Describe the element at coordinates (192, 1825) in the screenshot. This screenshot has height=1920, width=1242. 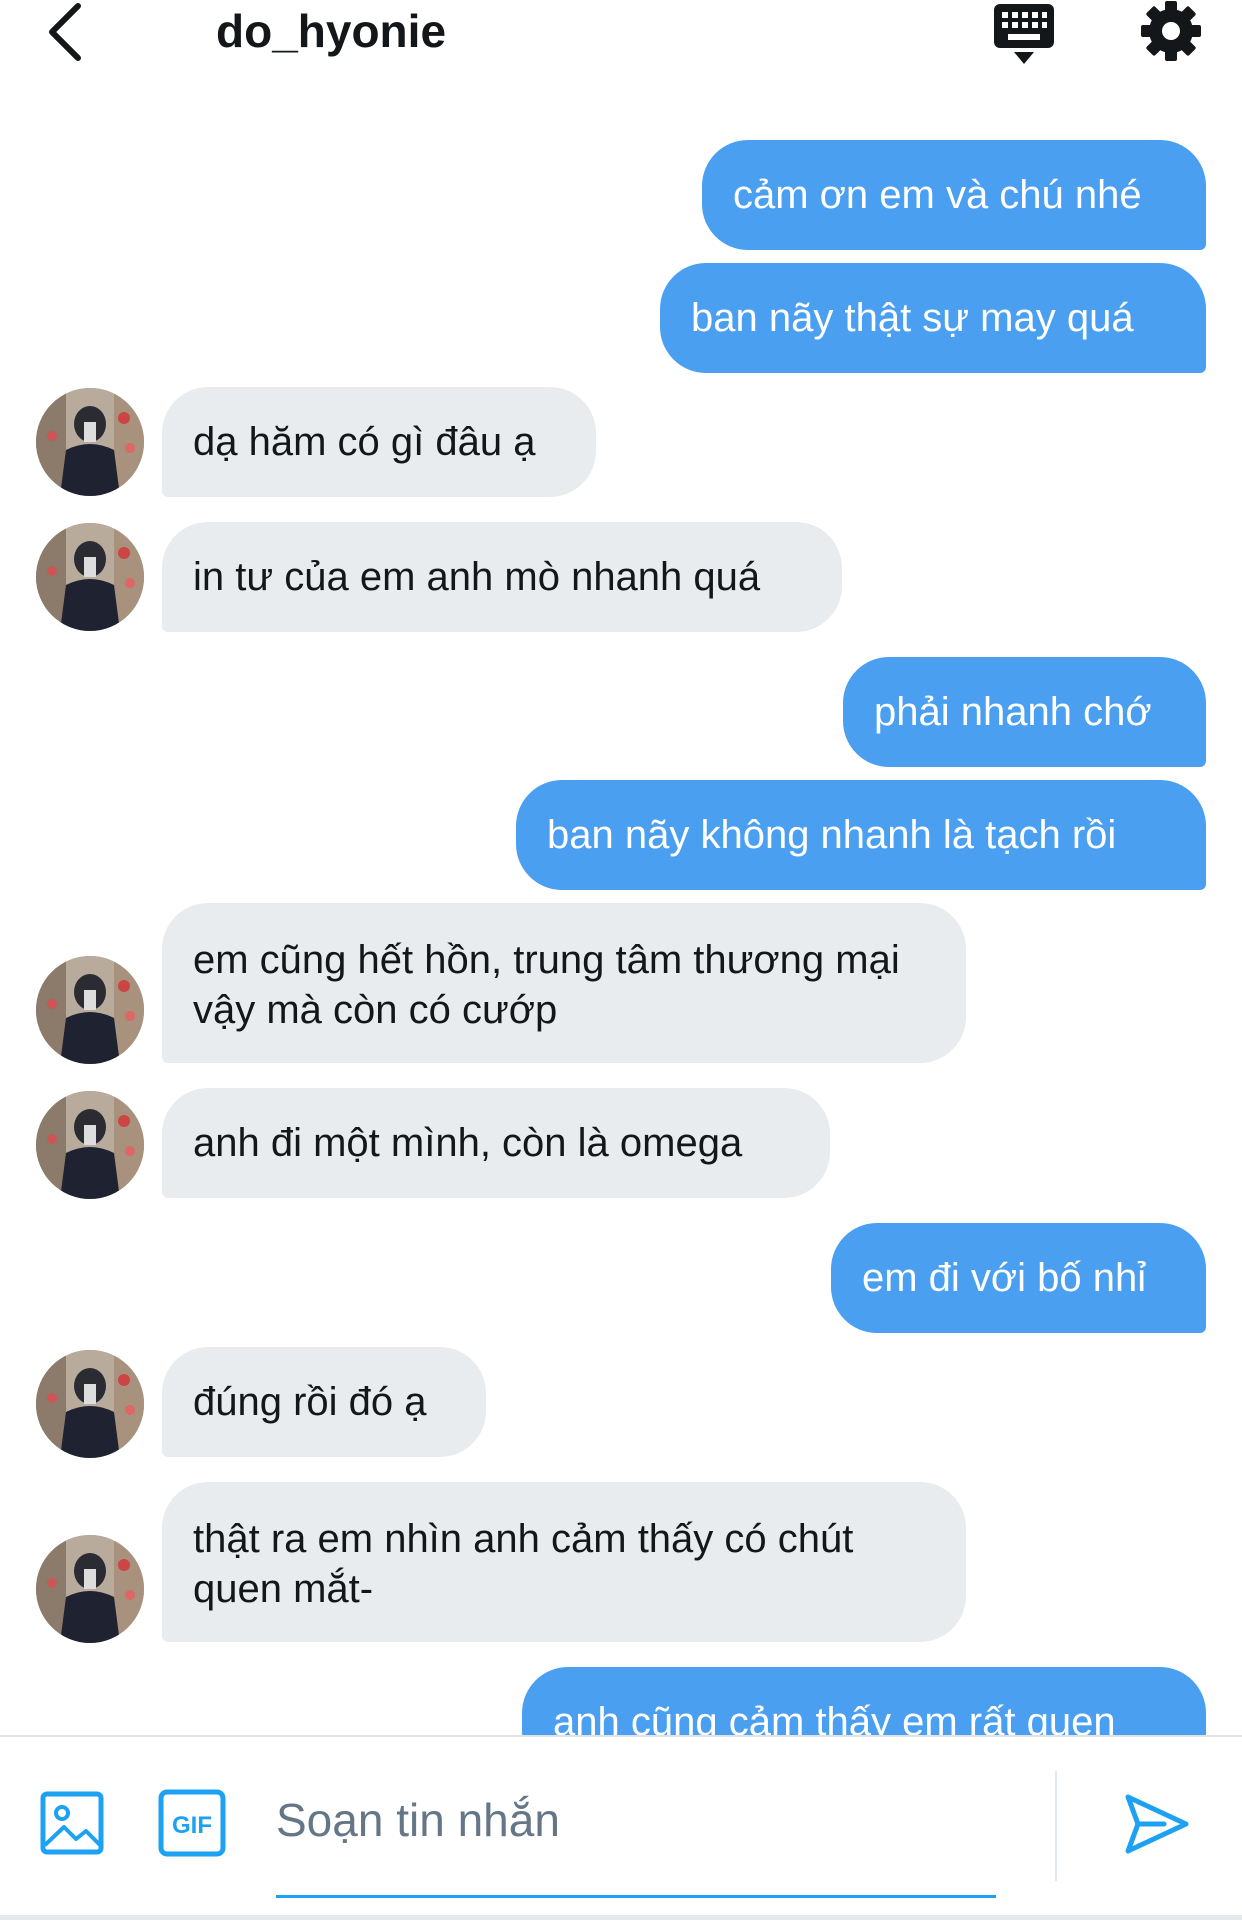
I see `gif-label: GIF` at that location.